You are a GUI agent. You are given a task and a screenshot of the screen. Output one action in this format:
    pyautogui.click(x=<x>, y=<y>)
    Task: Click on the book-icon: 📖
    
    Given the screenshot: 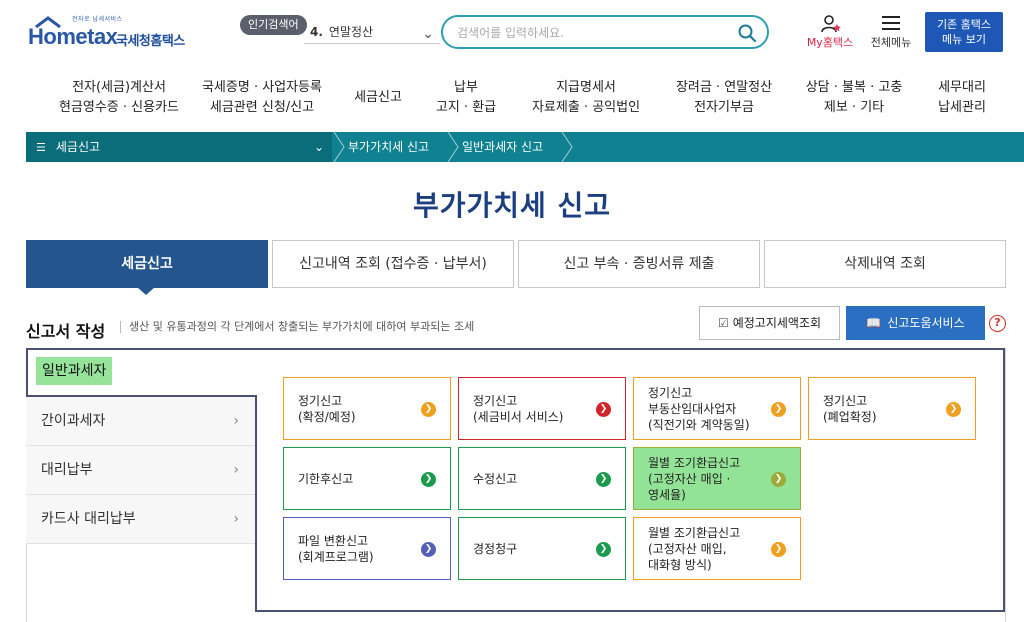 What is the action you would take?
    pyautogui.click(x=874, y=323)
    